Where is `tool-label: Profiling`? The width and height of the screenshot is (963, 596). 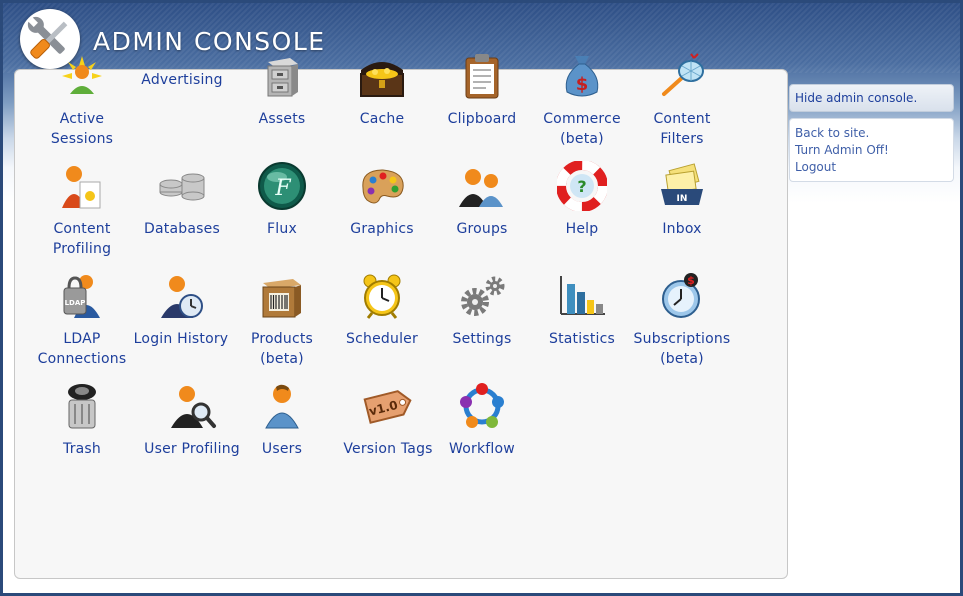
tool-label: Profiling is located at coordinates (82, 249).